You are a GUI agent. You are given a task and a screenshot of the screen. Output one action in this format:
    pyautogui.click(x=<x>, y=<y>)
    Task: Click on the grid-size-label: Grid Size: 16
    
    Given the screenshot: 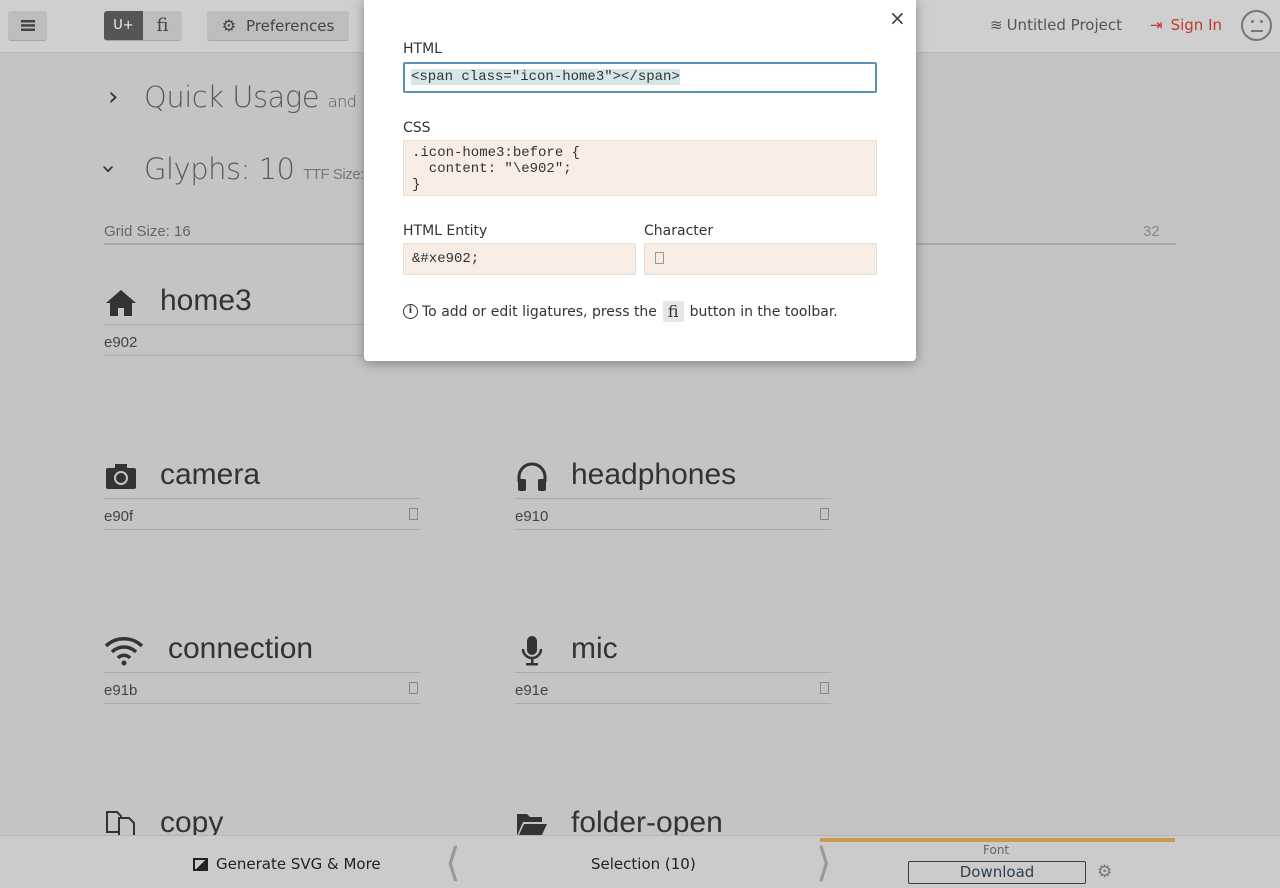 What is the action you would take?
    pyautogui.click(x=147, y=231)
    